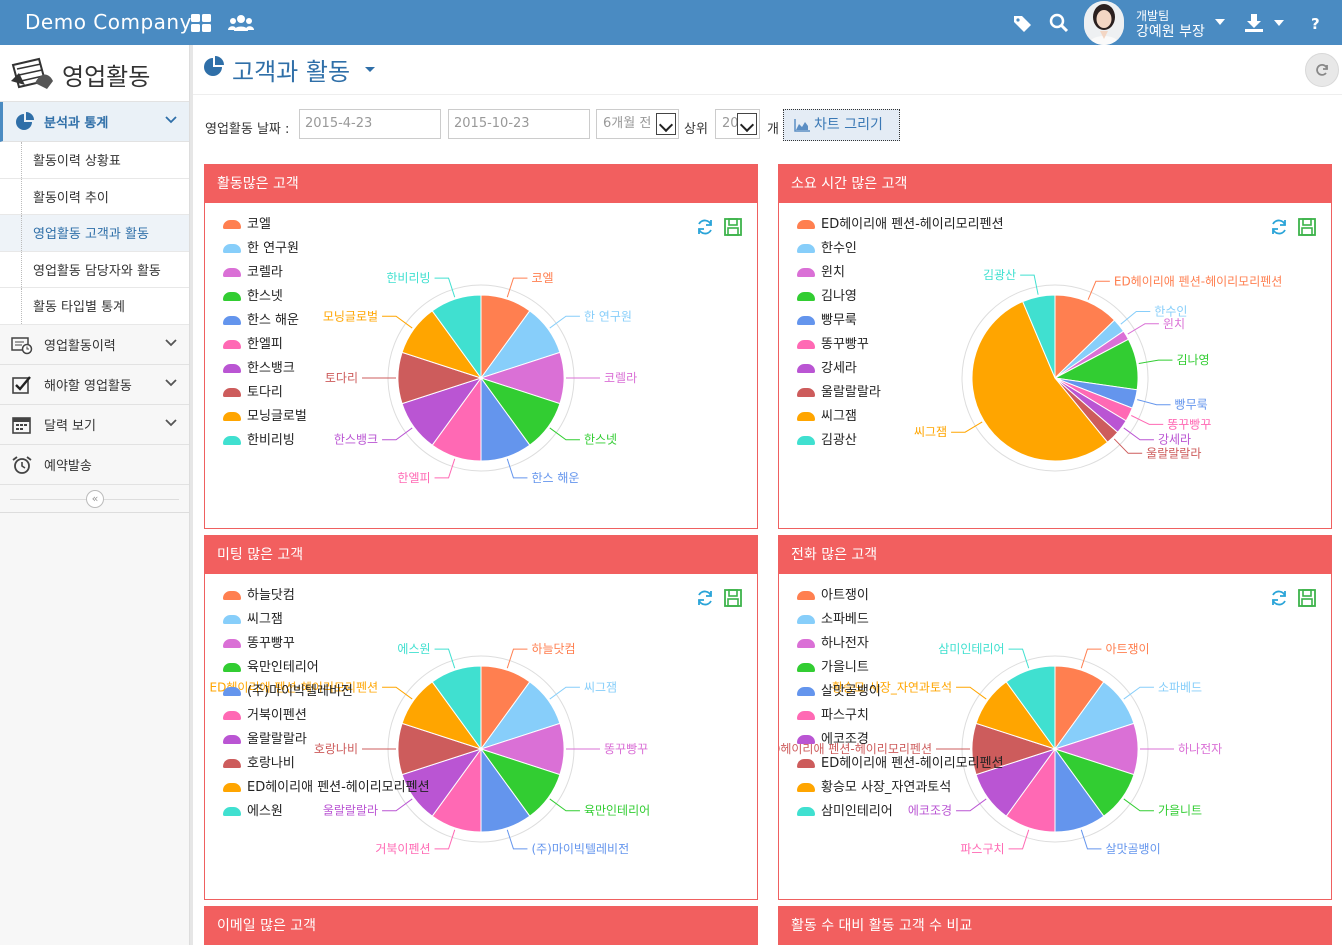  I want to click on sidebar-item-staff-activity: 영업활동 담당자와 활동, so click(94, 269).